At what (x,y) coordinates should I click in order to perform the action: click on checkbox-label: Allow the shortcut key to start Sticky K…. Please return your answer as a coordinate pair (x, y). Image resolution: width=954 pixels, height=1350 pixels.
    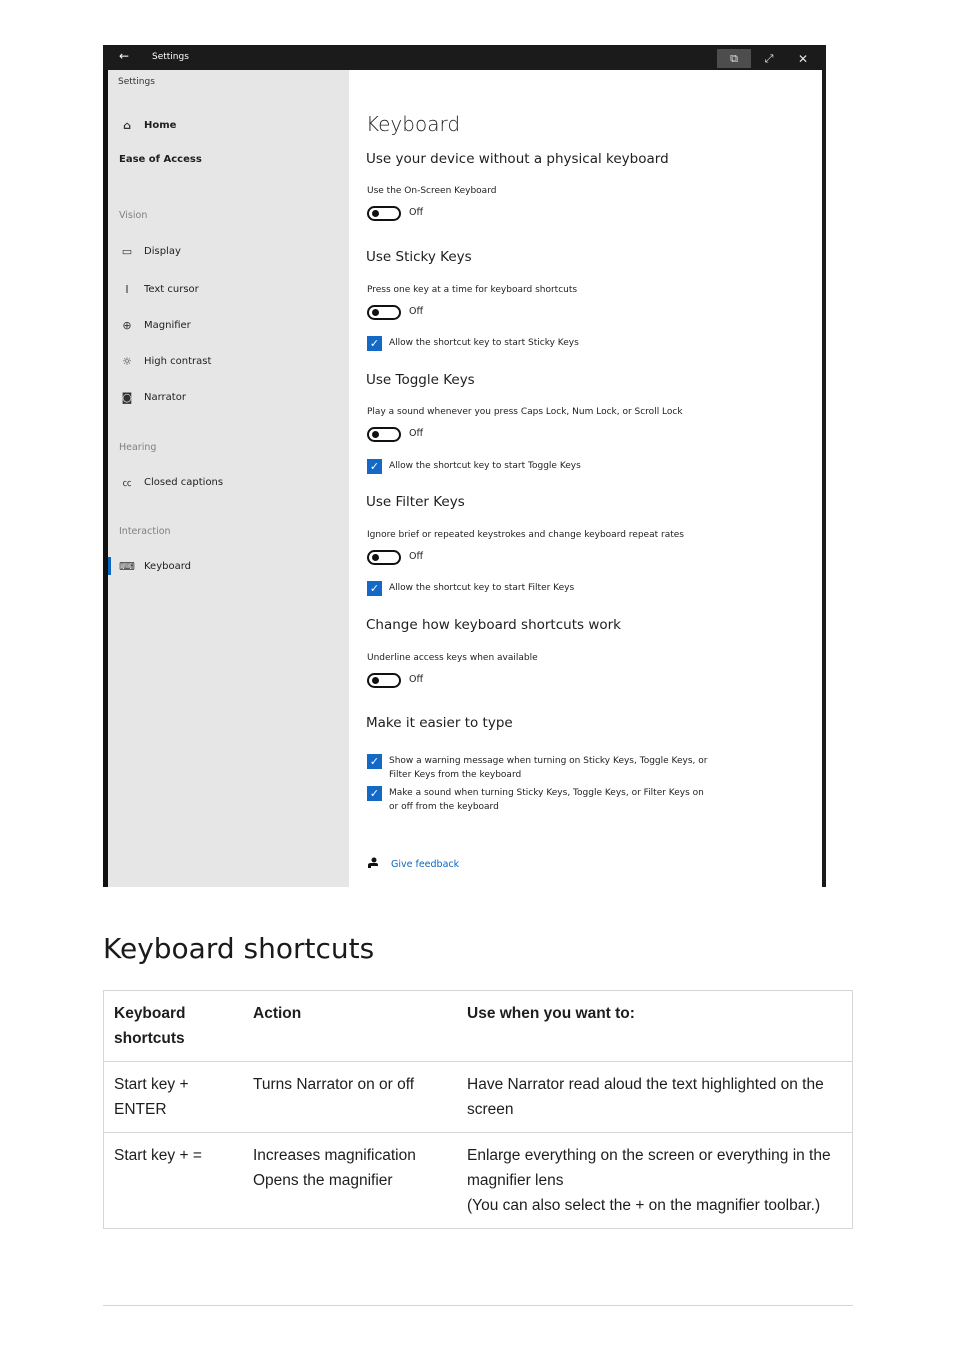
    Looking at the image, I should click on (484, 343).